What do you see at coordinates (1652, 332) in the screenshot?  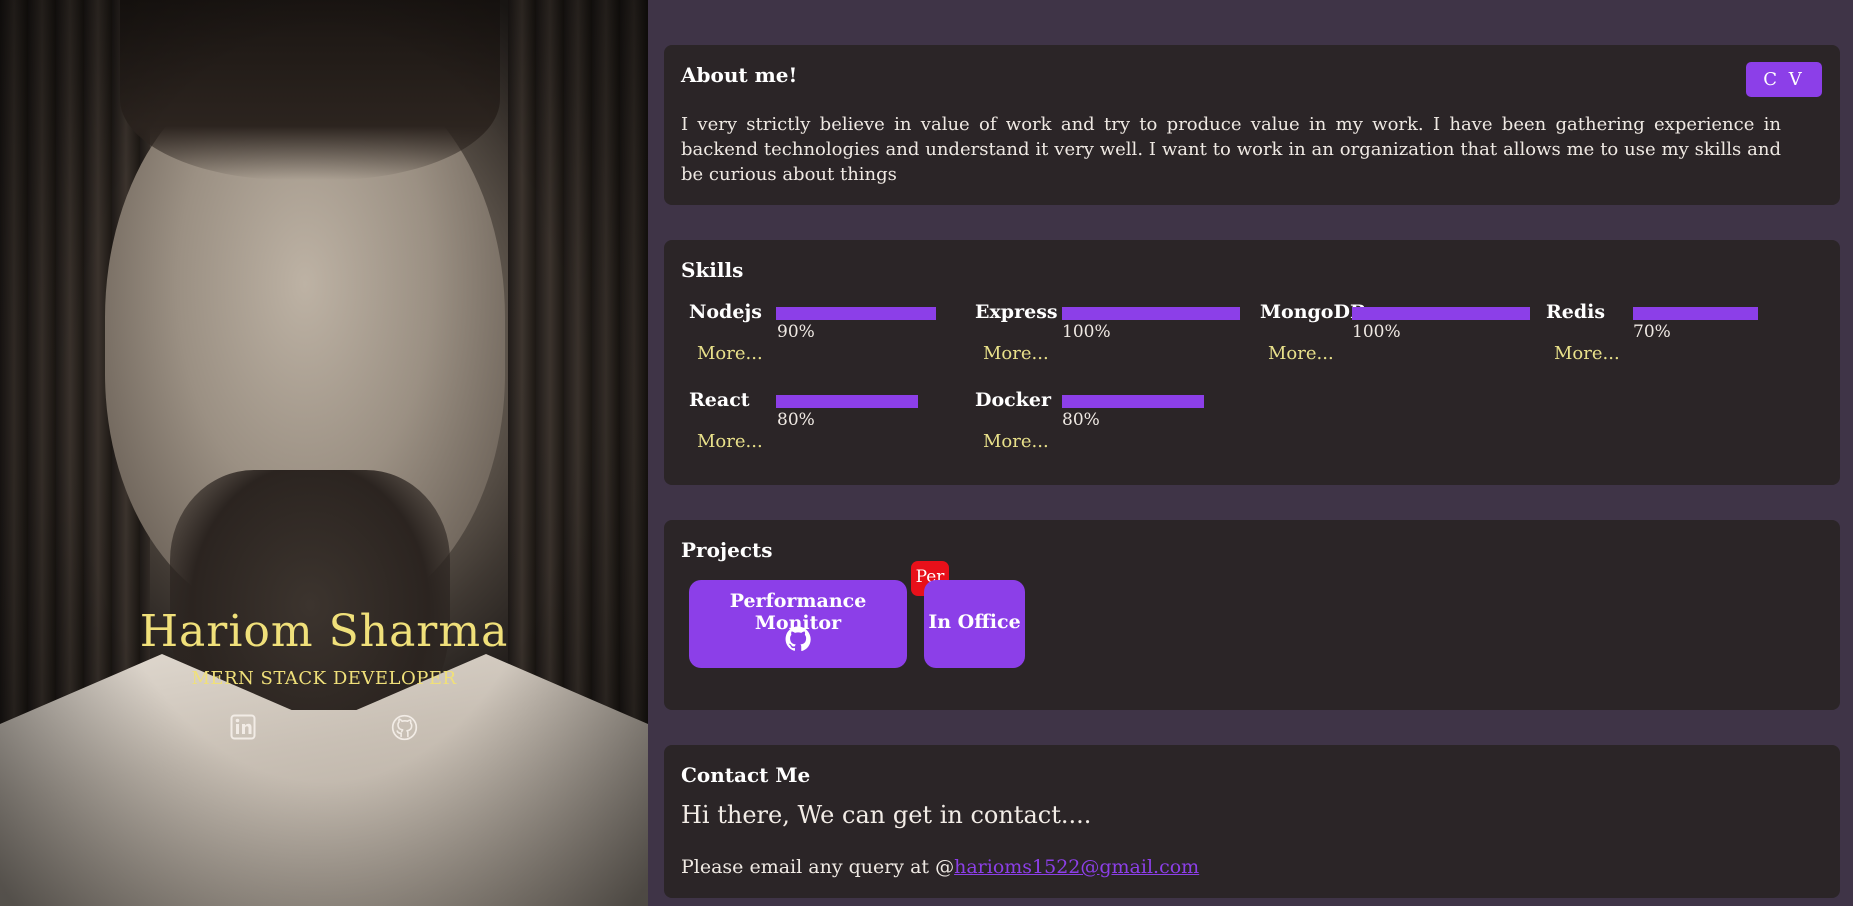 I see `skill-percent: 70%` at bounding box center [1652, 332].